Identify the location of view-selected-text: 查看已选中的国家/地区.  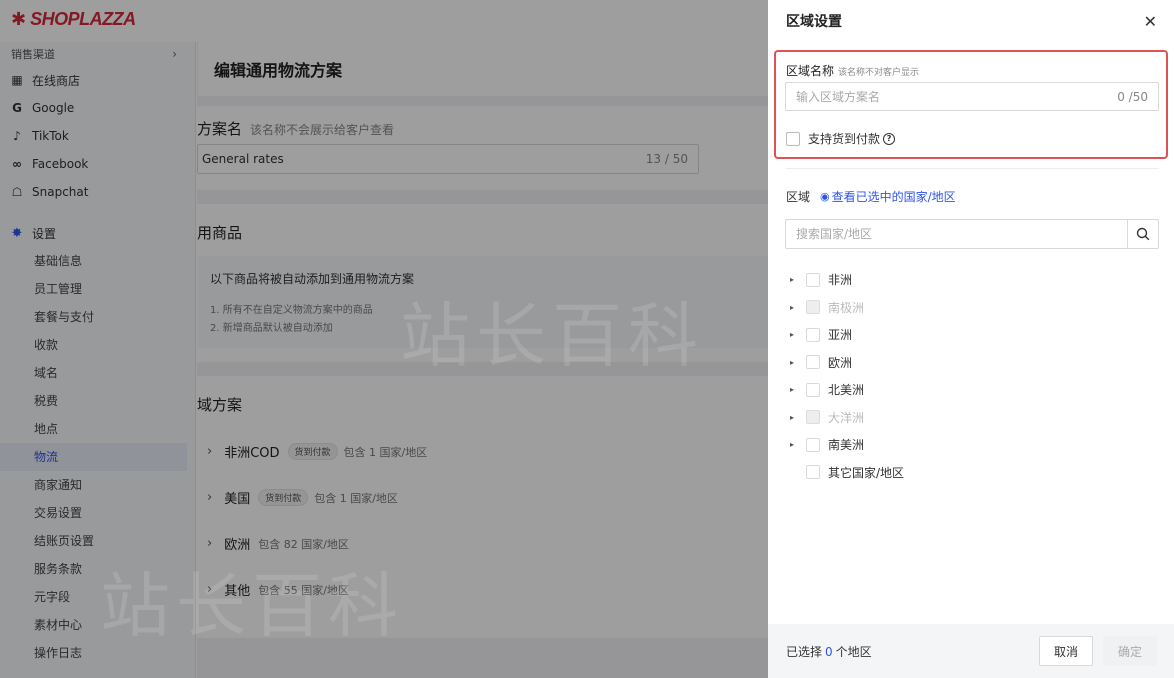
(893, 197).